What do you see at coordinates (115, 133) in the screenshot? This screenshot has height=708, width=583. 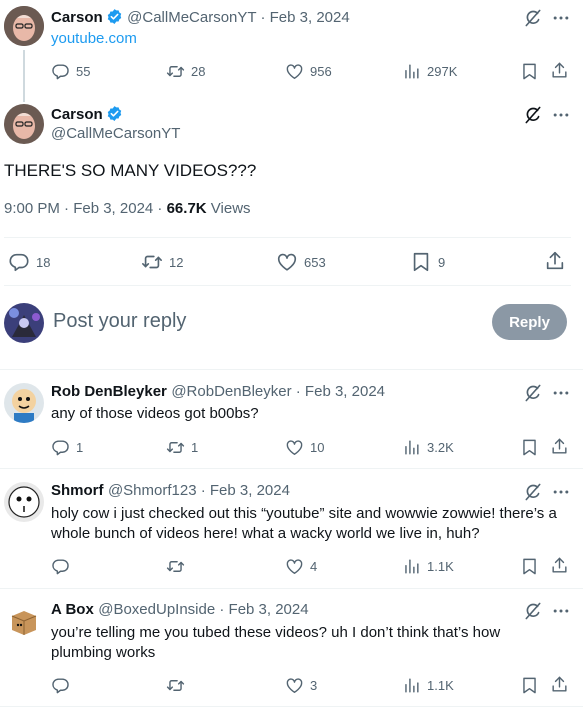 I see `author-handle: @CallMeCarsonYT` at bounding box center [115, 133].